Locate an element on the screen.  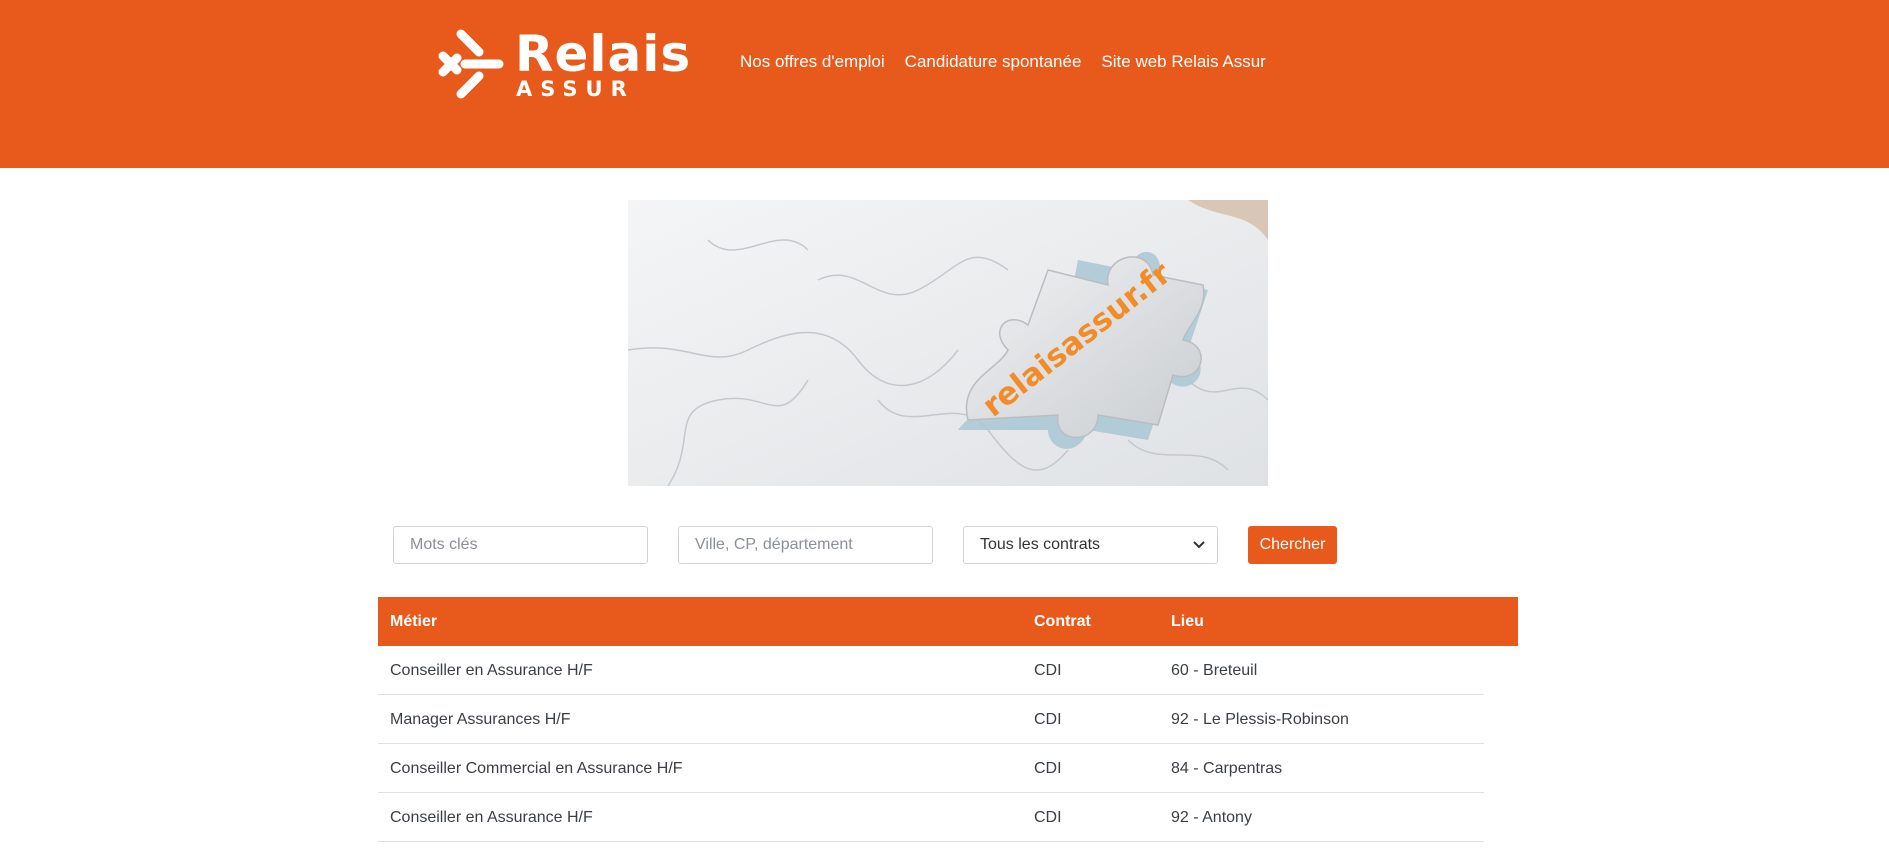
hero-puzzle-image: relaisassur.fr is located at coordinates (948, 343).